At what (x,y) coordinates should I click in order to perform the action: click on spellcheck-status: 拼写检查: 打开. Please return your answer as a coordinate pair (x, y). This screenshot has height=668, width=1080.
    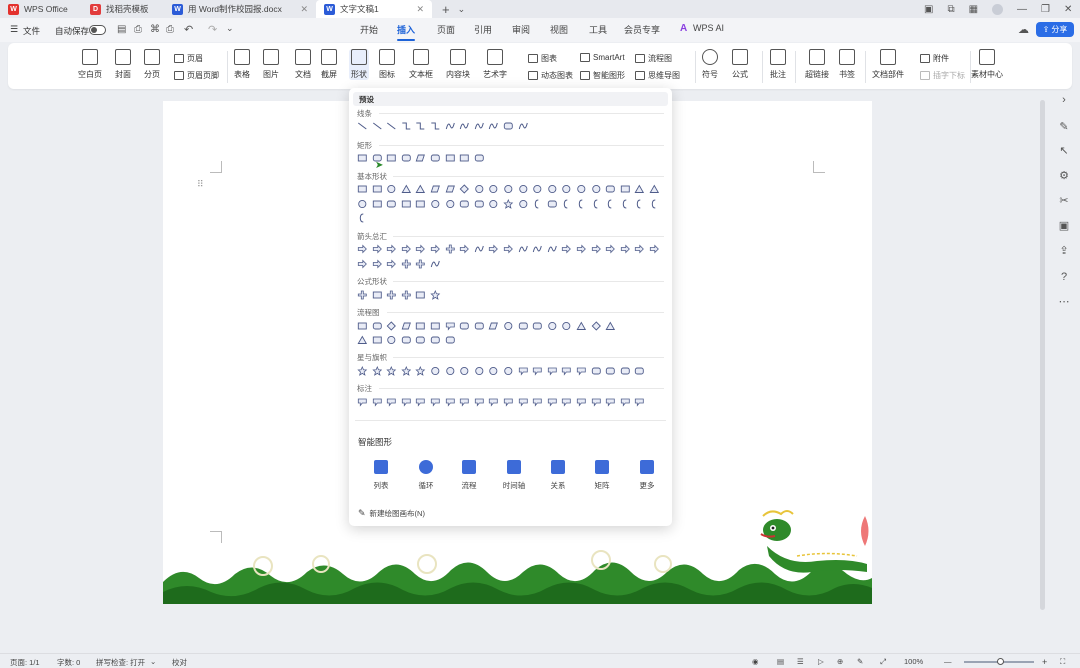
    Looking at the image, I should click on (120, 662).